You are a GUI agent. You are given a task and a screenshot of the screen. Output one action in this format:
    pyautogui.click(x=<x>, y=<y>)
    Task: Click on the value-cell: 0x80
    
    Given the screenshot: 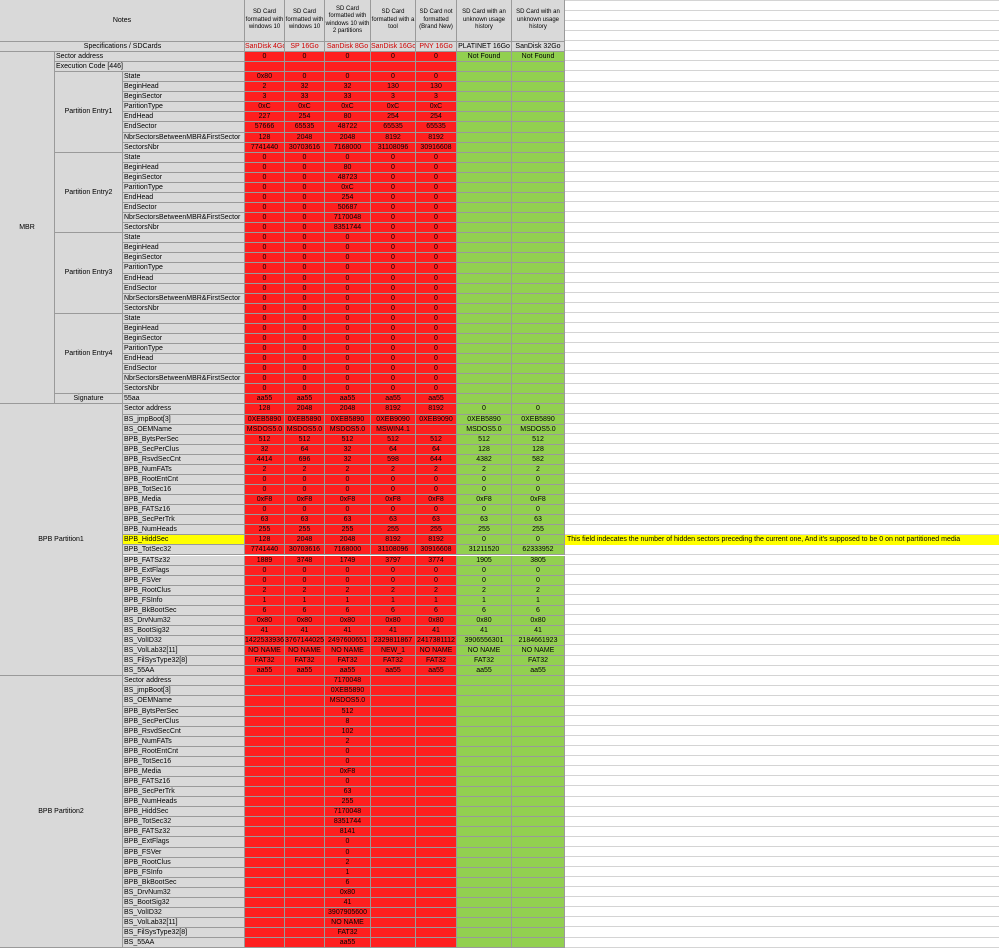 What is the action you would take?
    pyautogui.click(x=348, y=892)
    